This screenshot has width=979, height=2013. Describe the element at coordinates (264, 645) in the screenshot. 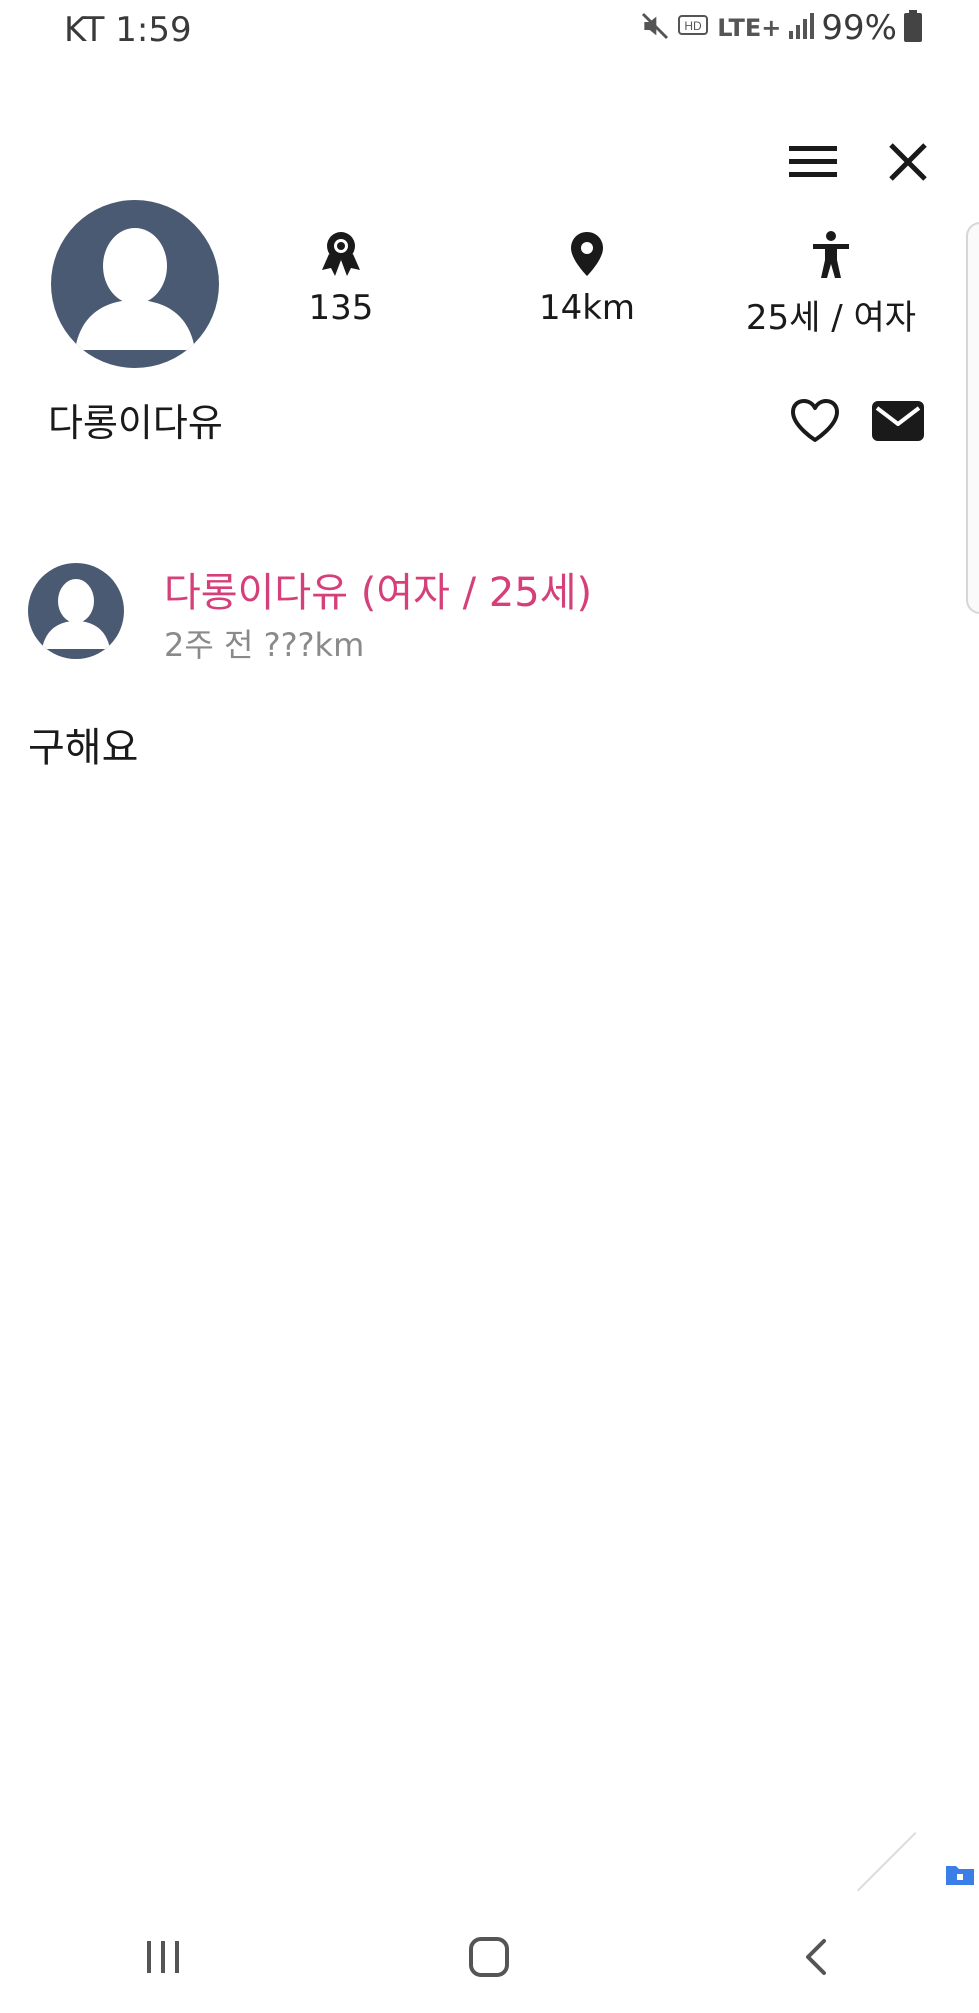

I see `post-meta: 2주 전 ???km` at that location.